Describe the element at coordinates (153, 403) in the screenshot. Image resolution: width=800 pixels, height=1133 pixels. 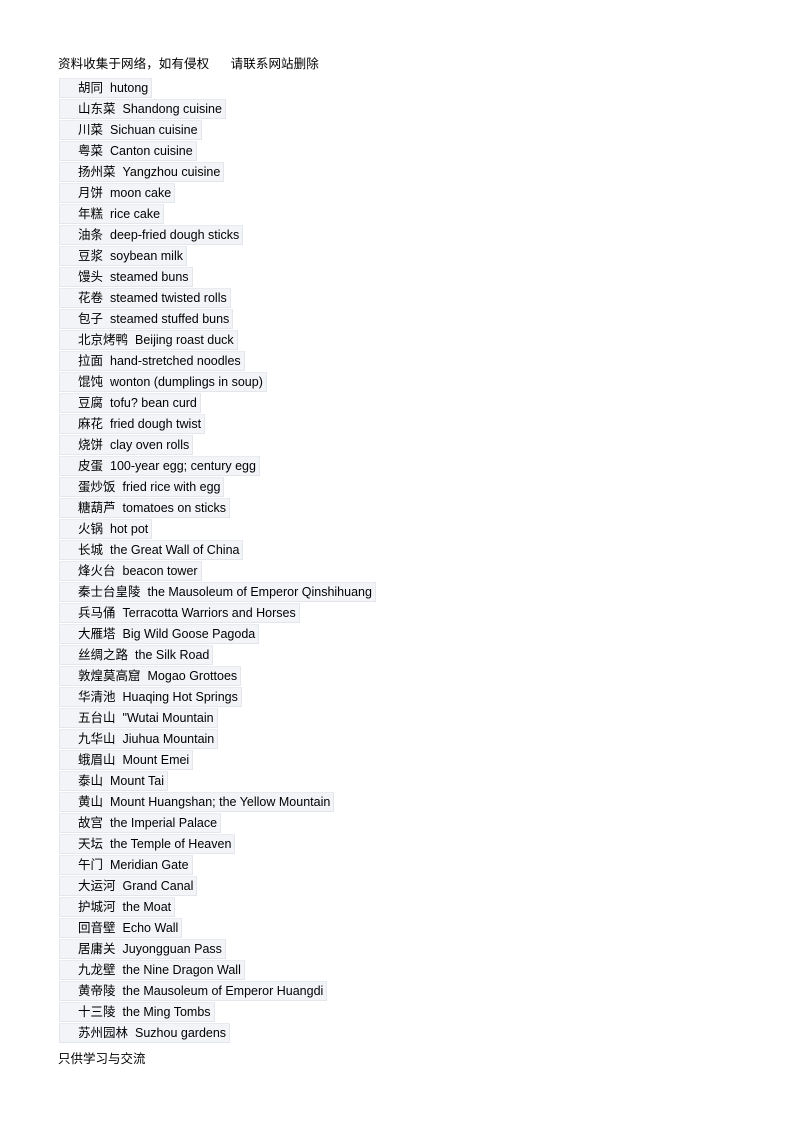
I see `glossary-translation: tofu? bean curd` at that location.